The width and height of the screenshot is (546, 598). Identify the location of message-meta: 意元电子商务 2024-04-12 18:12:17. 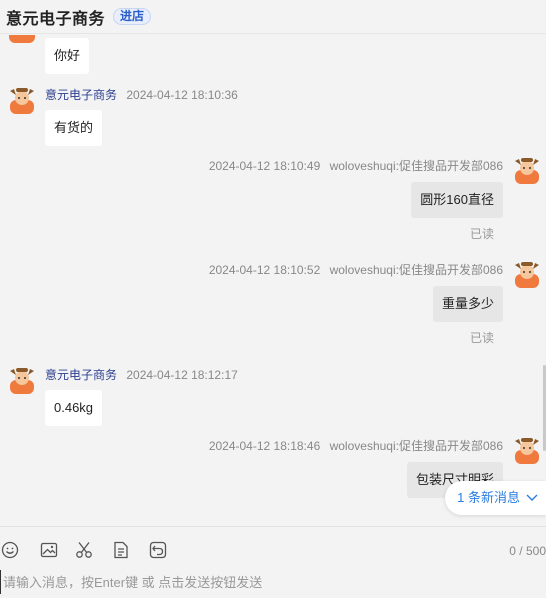
(141, 374).